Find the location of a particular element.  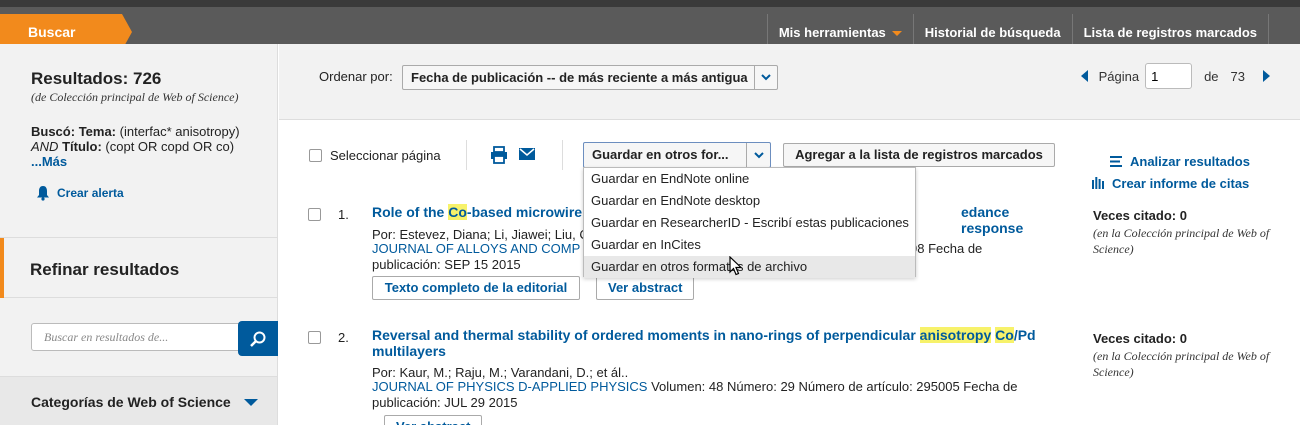

query-topic-value: (interfac* anisotropy) is located at coordinates (179, 131).